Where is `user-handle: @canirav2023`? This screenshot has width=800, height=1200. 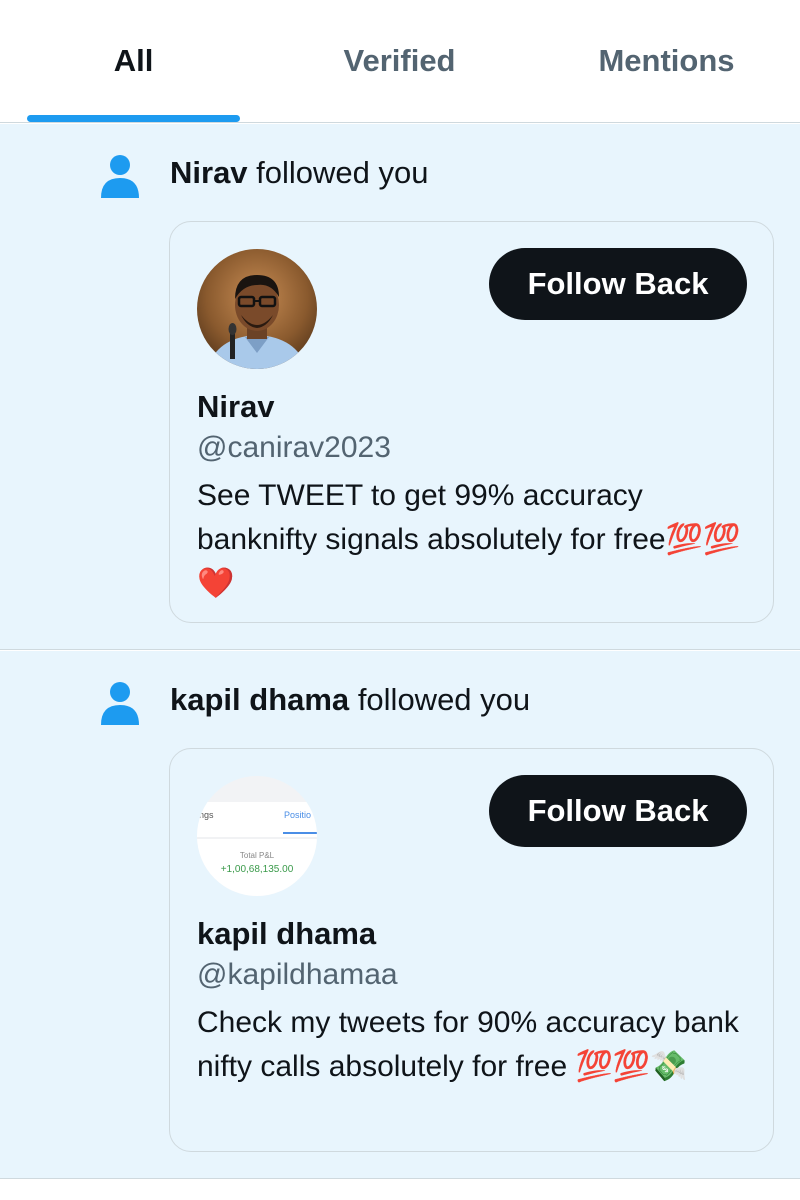
user-handle: @canirav2023 is located at coordinates (294, 448).